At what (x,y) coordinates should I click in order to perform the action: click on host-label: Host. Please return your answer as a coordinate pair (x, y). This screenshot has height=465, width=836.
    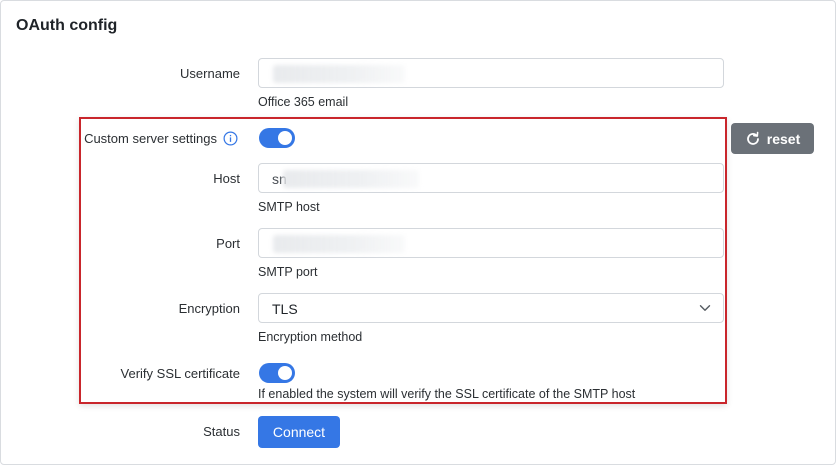
    Looking at the image, I should click on (226, 178).